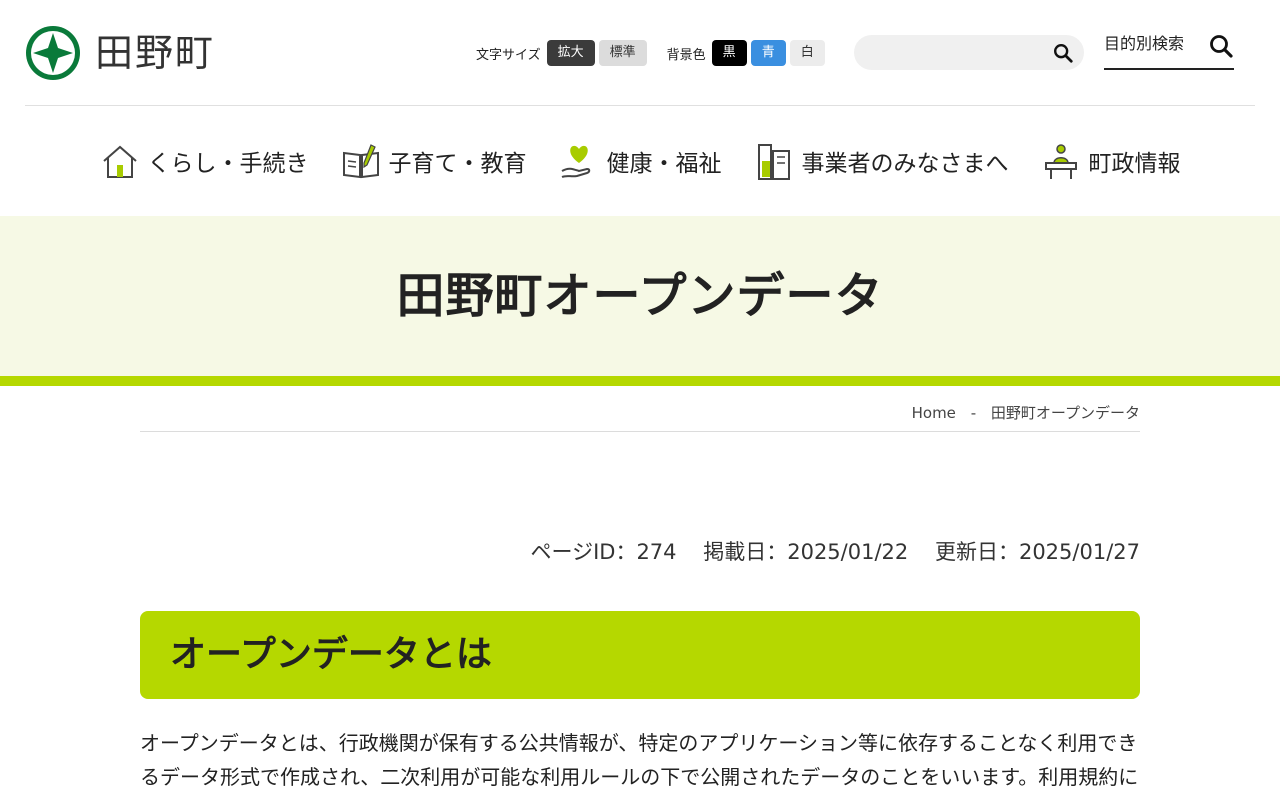 This screenshot has height=800, width=1280. I want to click on text-size-normal-button: 標準, so click(622, 53).